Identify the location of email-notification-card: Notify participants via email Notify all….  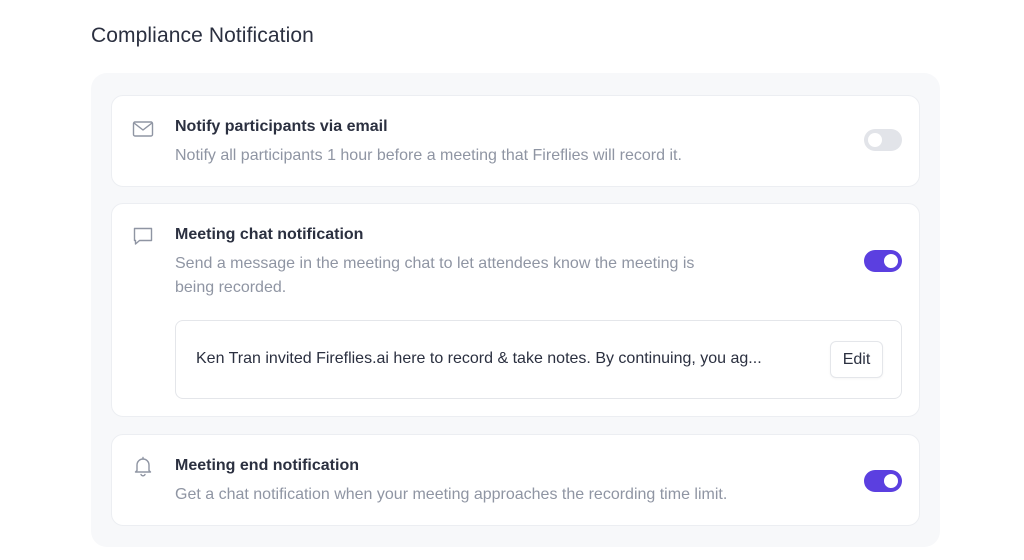
(515, 141).